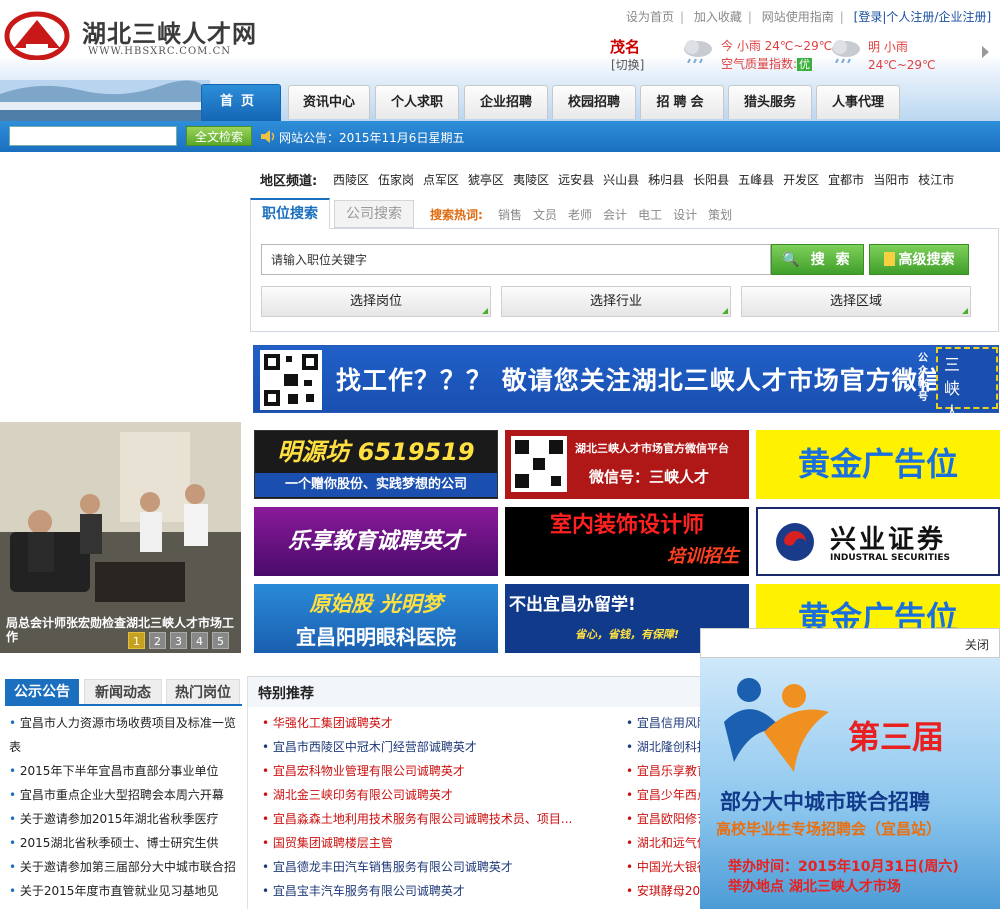 Image resolution: width=1000 pixels, height=909 pixels. What do you see at coordinates (663, 747) in the screenshot?
I see `recommend-item: 湖北隆创科技` at bounding box center [663, 747].